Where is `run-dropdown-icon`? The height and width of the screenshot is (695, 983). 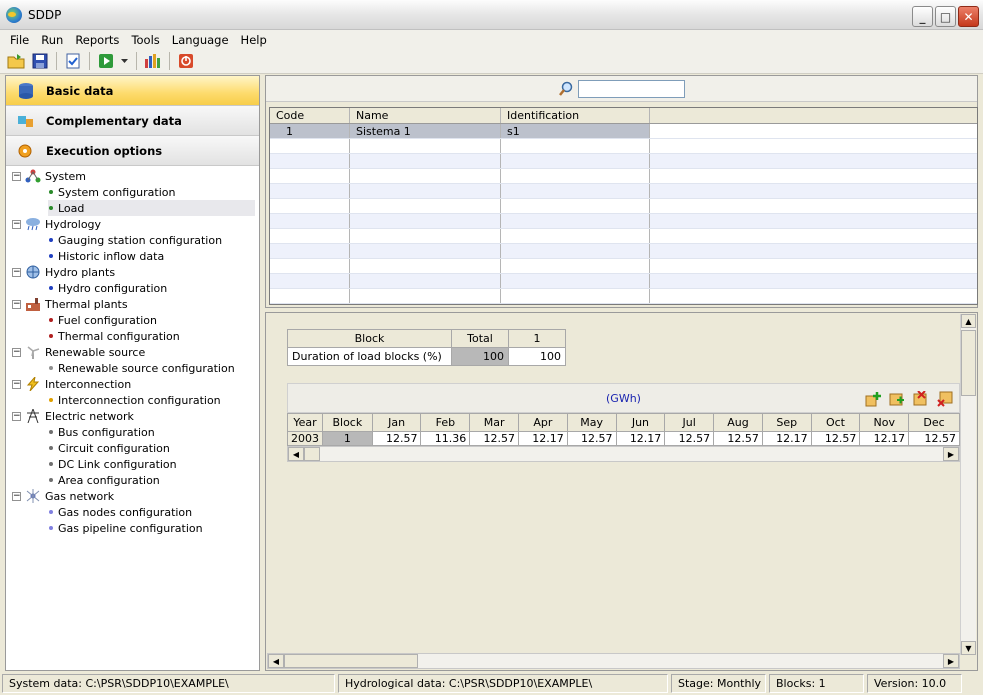 run-dropdown-icon is located at coordinates (125, 61).